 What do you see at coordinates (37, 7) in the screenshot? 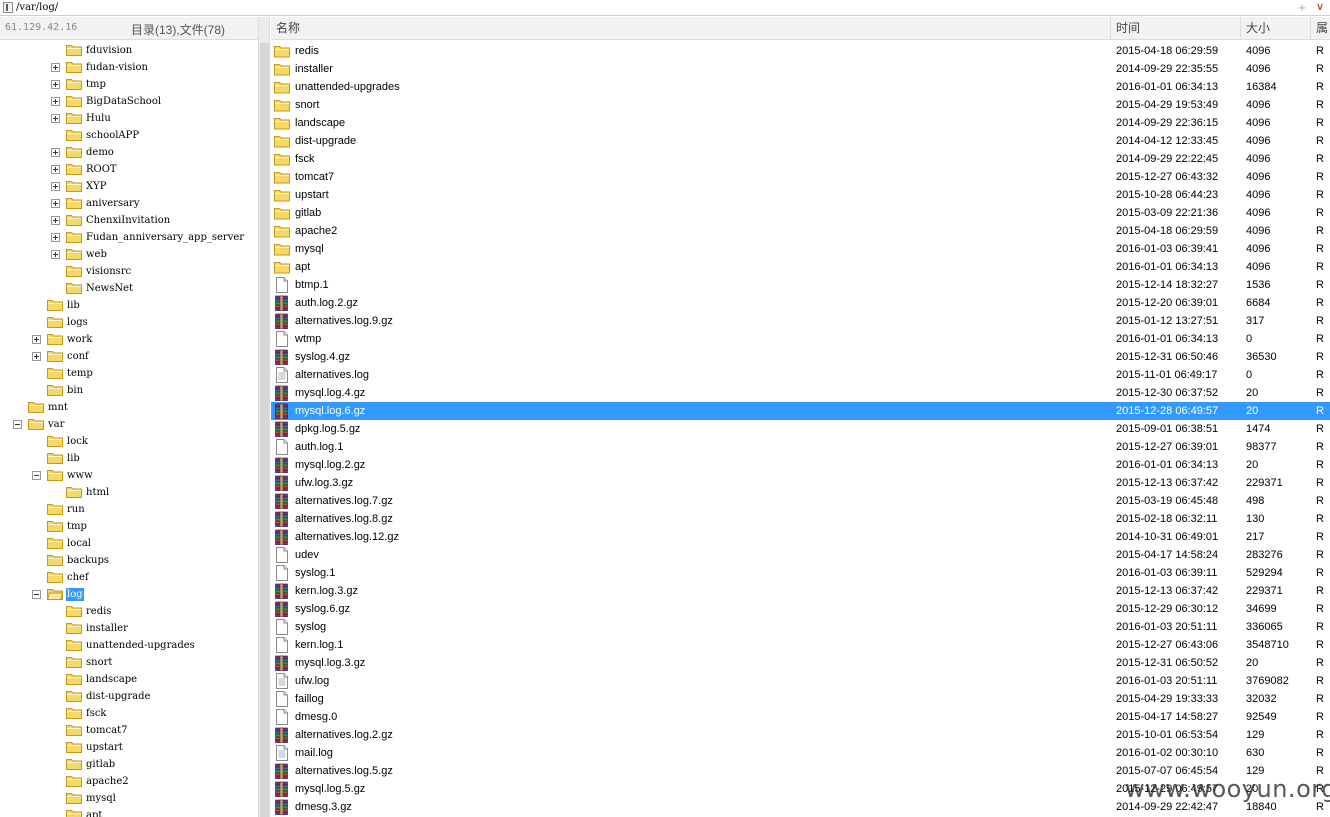
I see `address-path: /var/log/` at bounding box center [37, 7].